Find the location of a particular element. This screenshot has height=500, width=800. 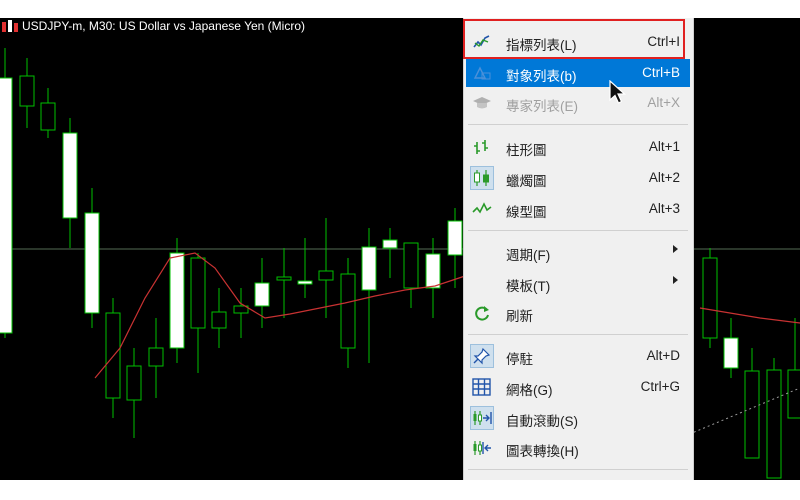

candlestick-icon is located at coordinates (482, 178).